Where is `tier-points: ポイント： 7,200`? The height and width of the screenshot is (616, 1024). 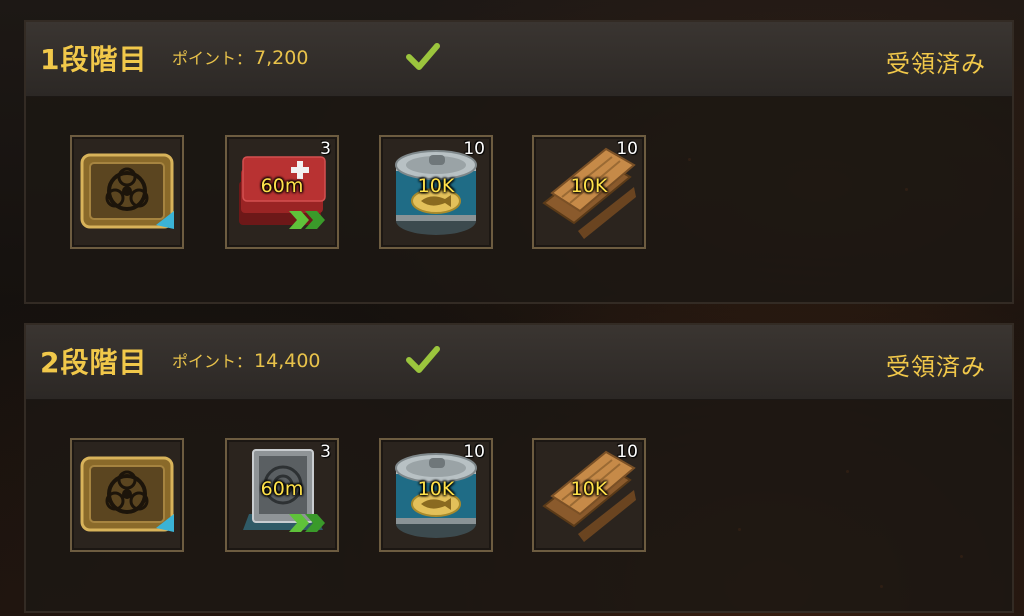
tier-points: ポイント： 7,200 is located at coordinates (240, 57).